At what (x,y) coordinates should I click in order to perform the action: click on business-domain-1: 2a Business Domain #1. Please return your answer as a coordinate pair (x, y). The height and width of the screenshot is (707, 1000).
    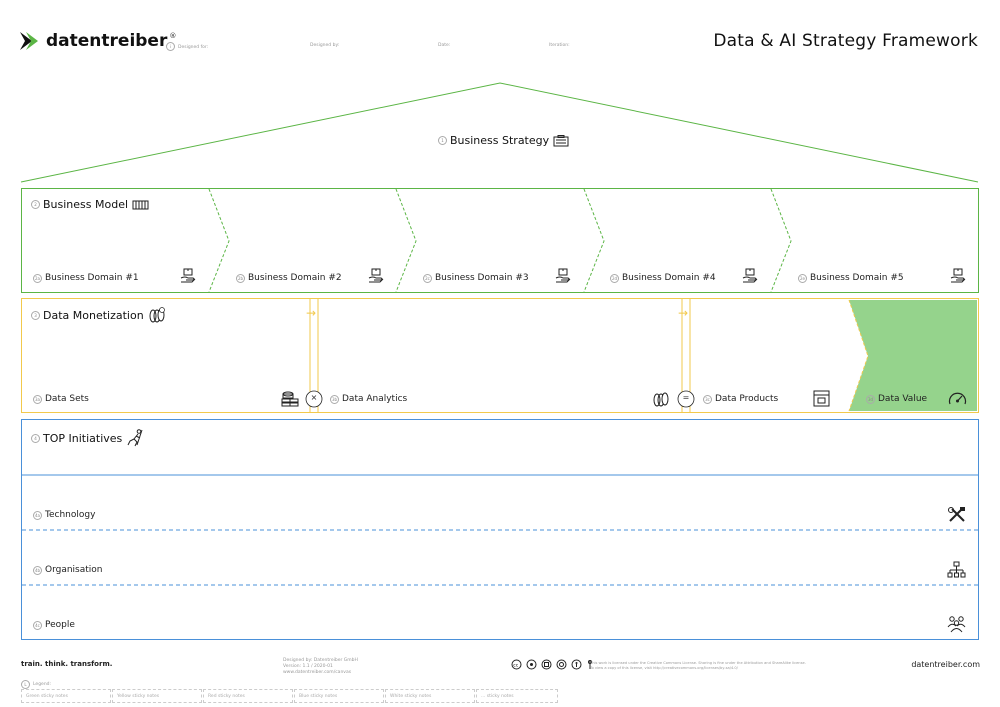
    Looking at the image, I should click on (86, 278).